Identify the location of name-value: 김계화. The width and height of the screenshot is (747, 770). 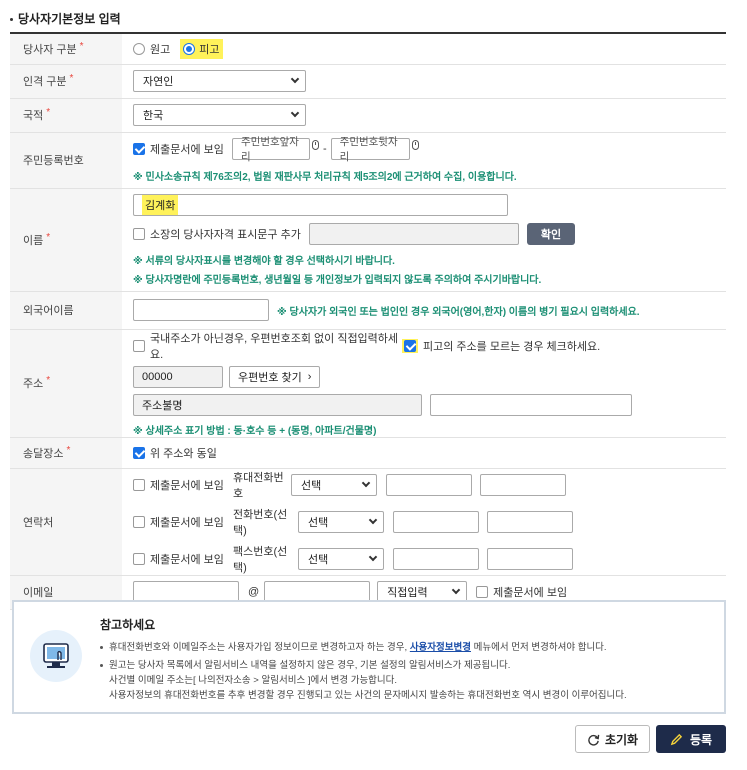
(160, 204).